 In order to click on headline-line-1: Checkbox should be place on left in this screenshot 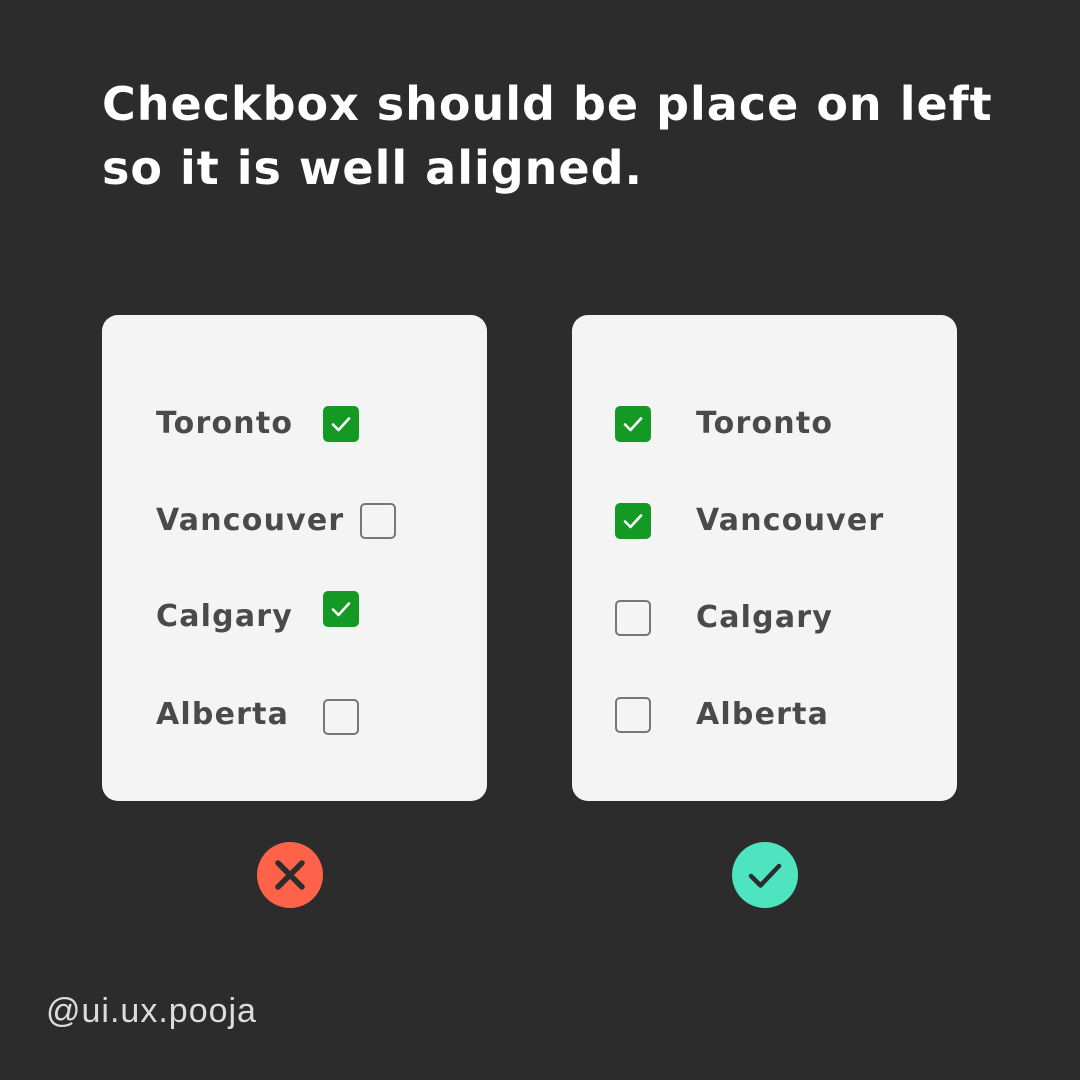, I will do `click(547, 104)`.